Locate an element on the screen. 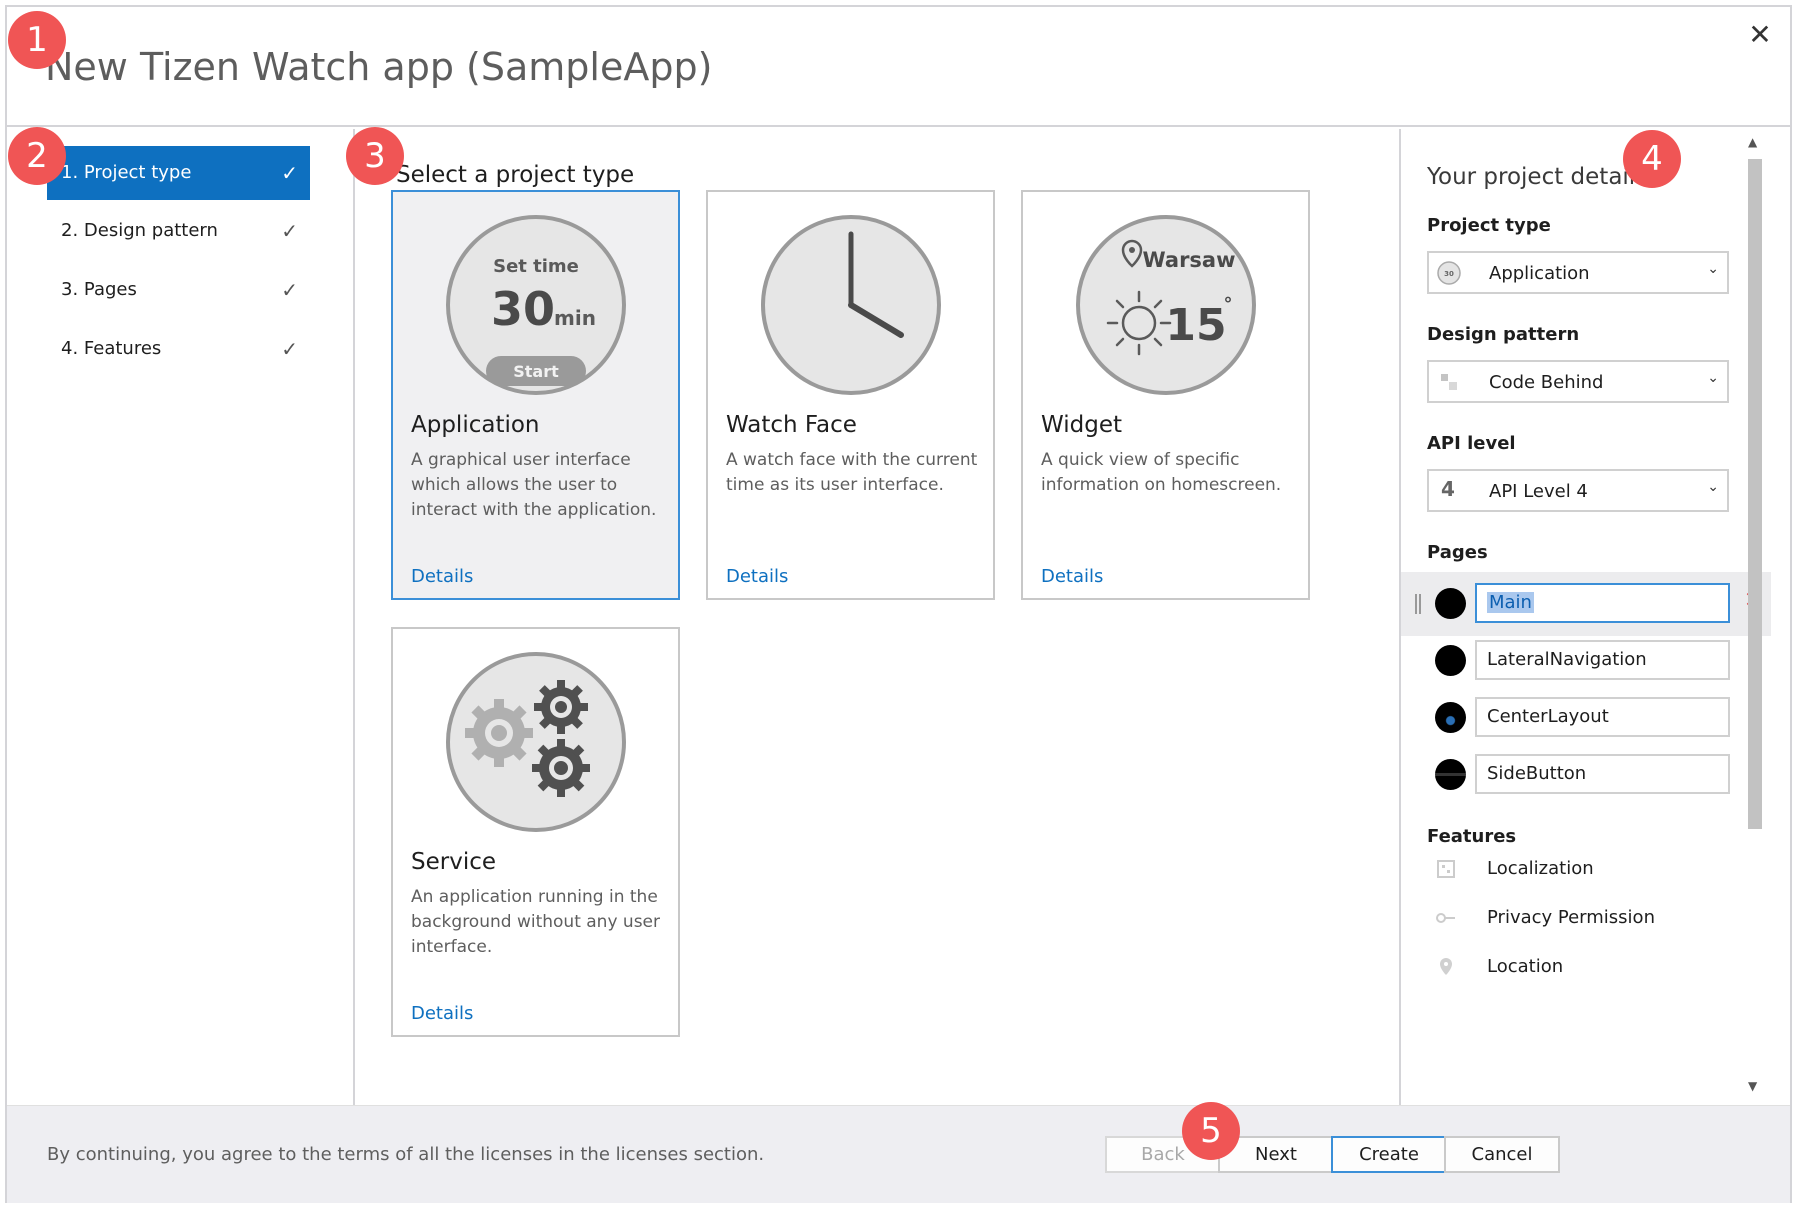 The height and width of the screenshot is (1208, 1797). illus-top-text: Set time is located at coordinates (536, 266).